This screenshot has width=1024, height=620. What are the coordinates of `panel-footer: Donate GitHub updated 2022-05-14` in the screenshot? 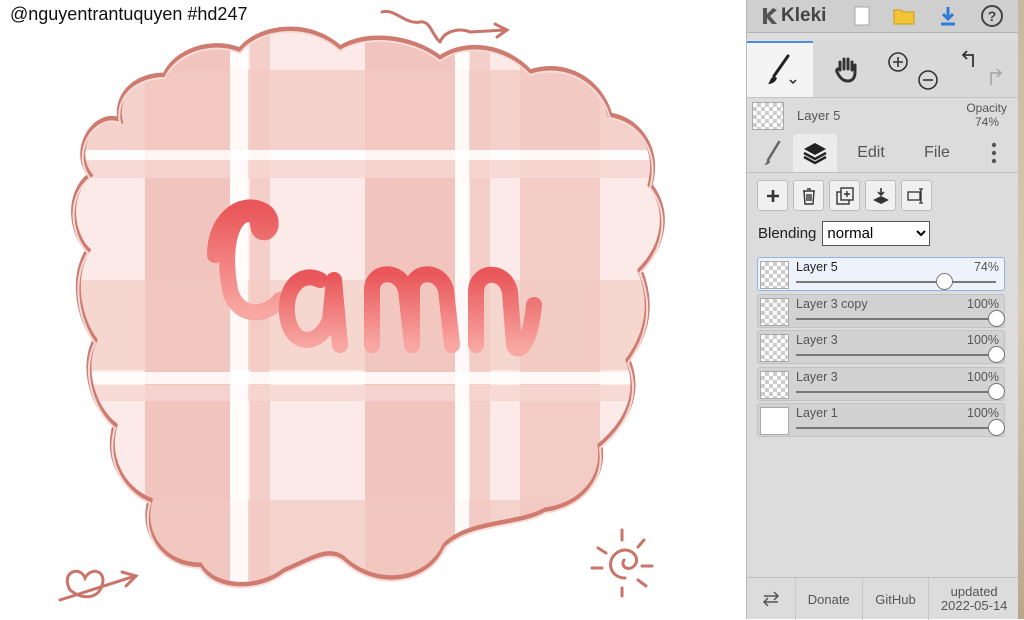 It's located at (883, 598).